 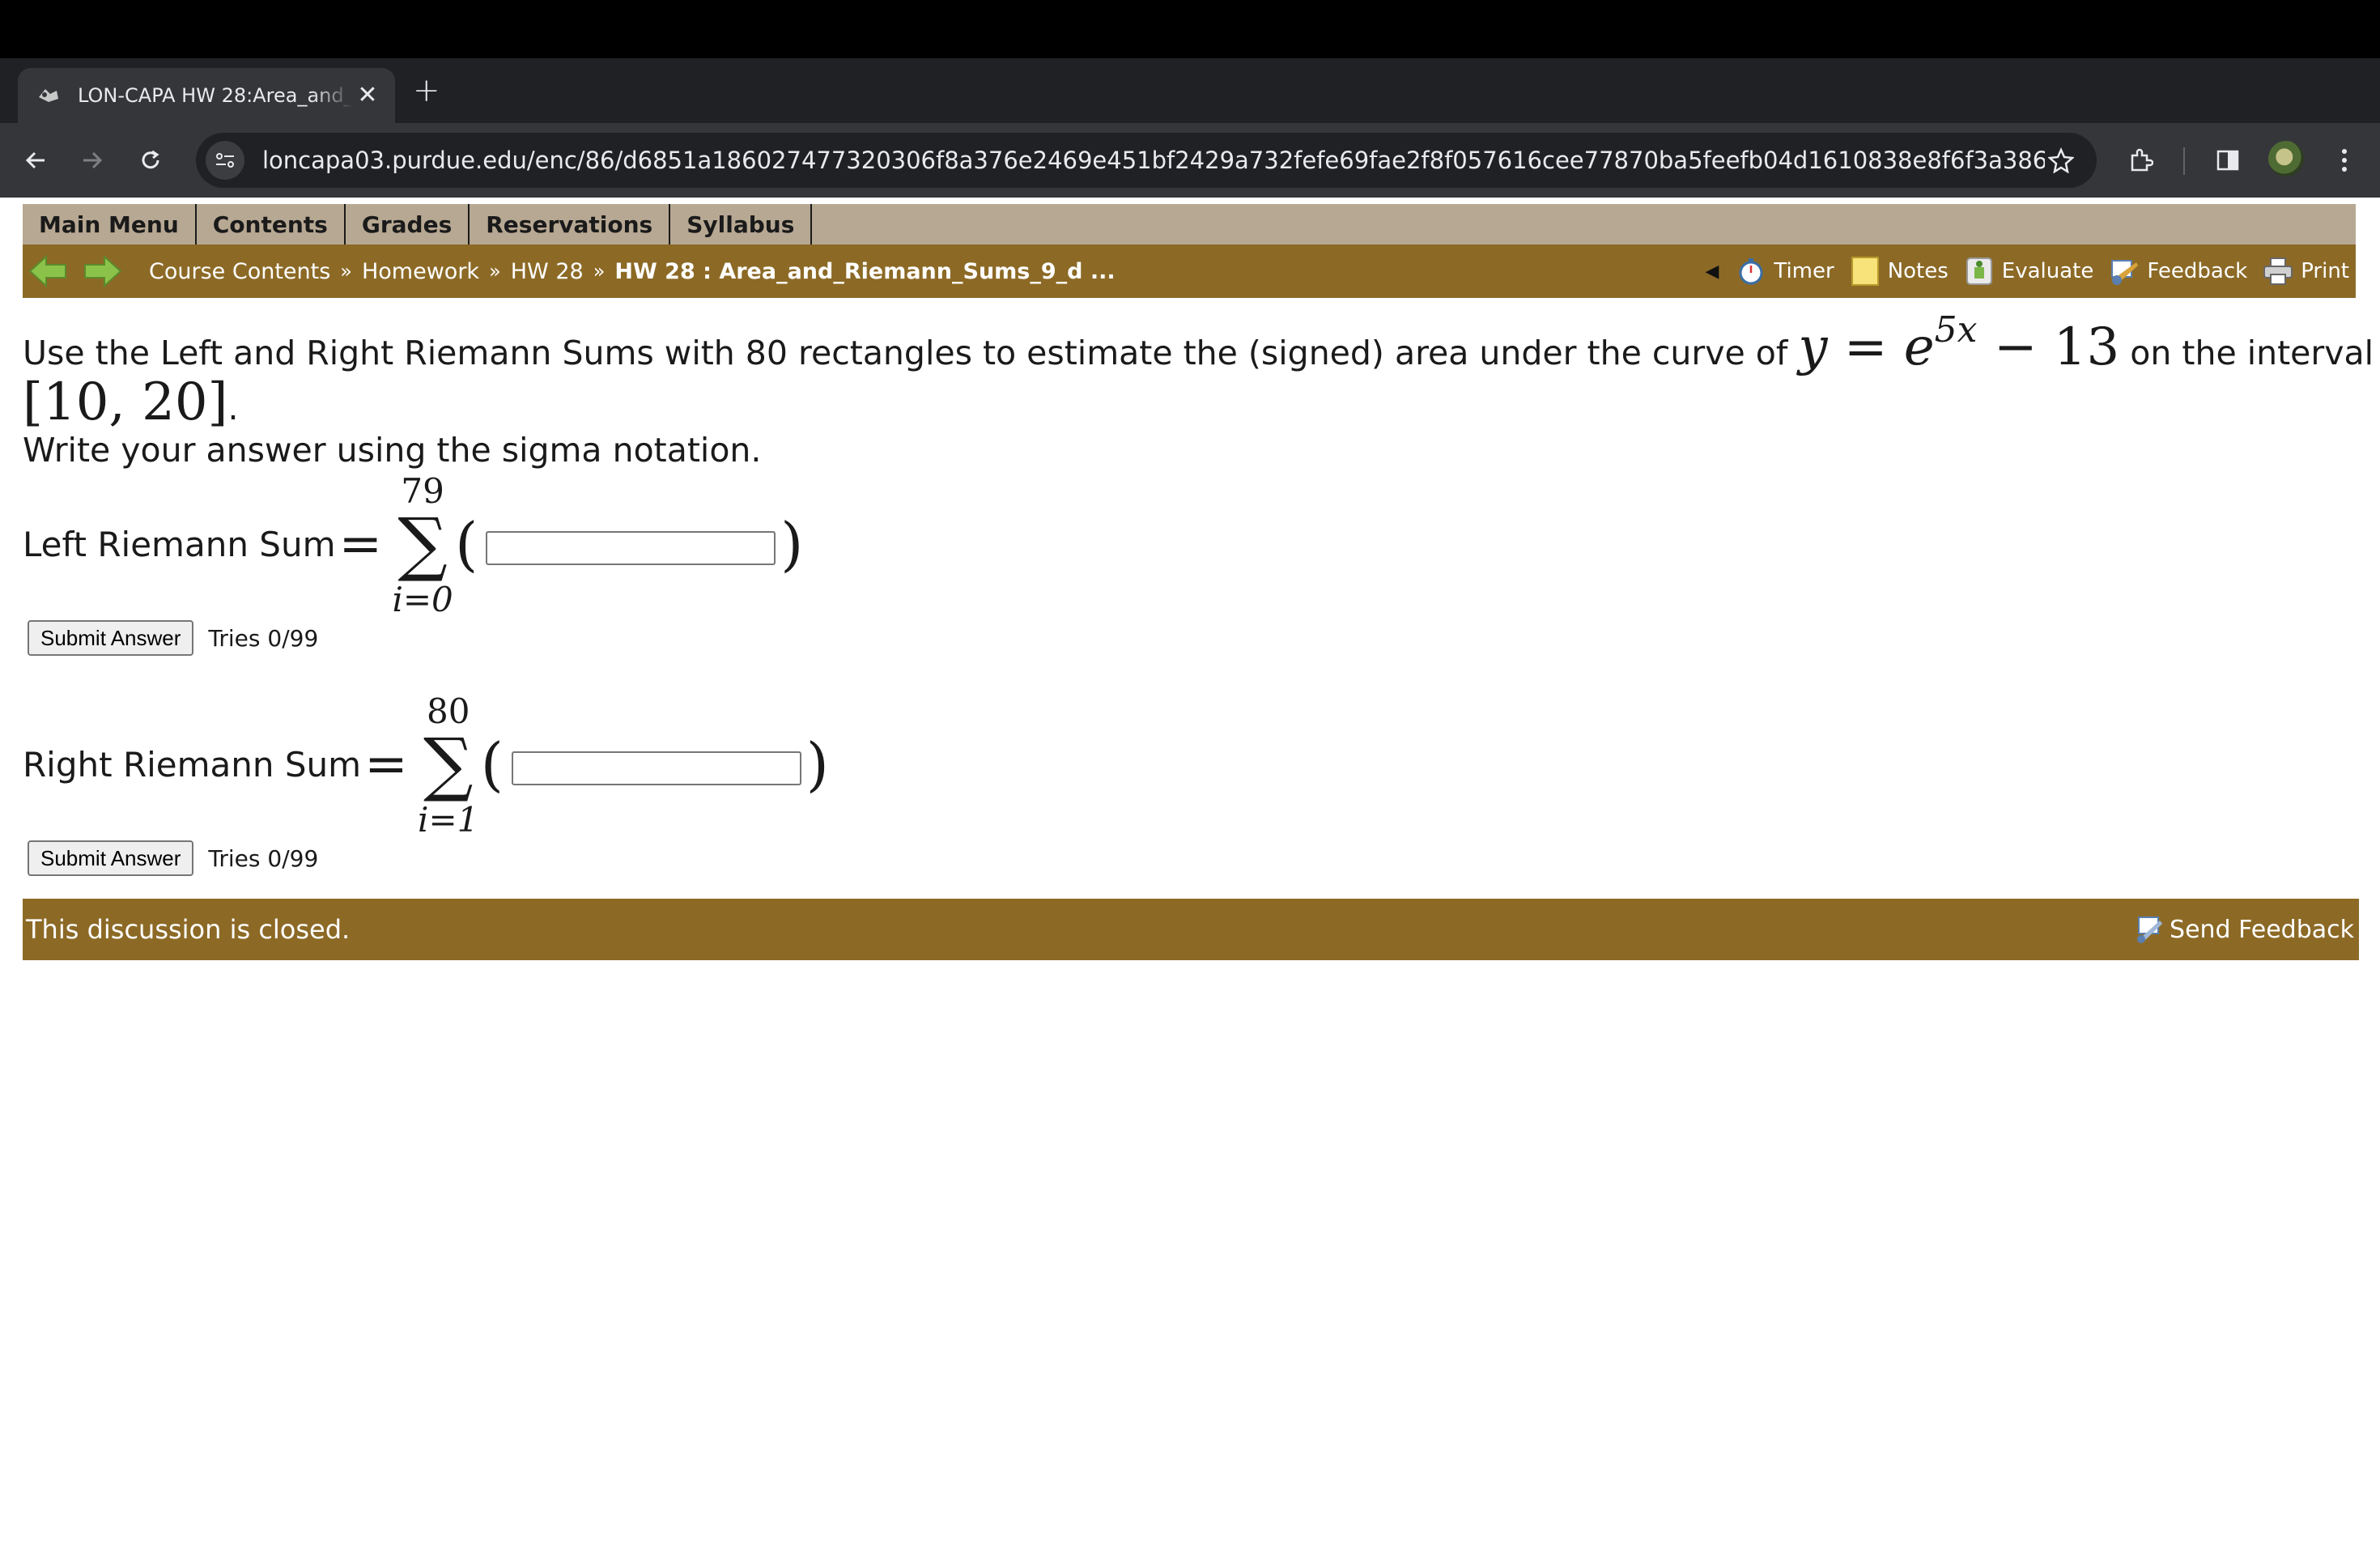 I want to click on more-menu-icon, so click(x=2345, y=160).